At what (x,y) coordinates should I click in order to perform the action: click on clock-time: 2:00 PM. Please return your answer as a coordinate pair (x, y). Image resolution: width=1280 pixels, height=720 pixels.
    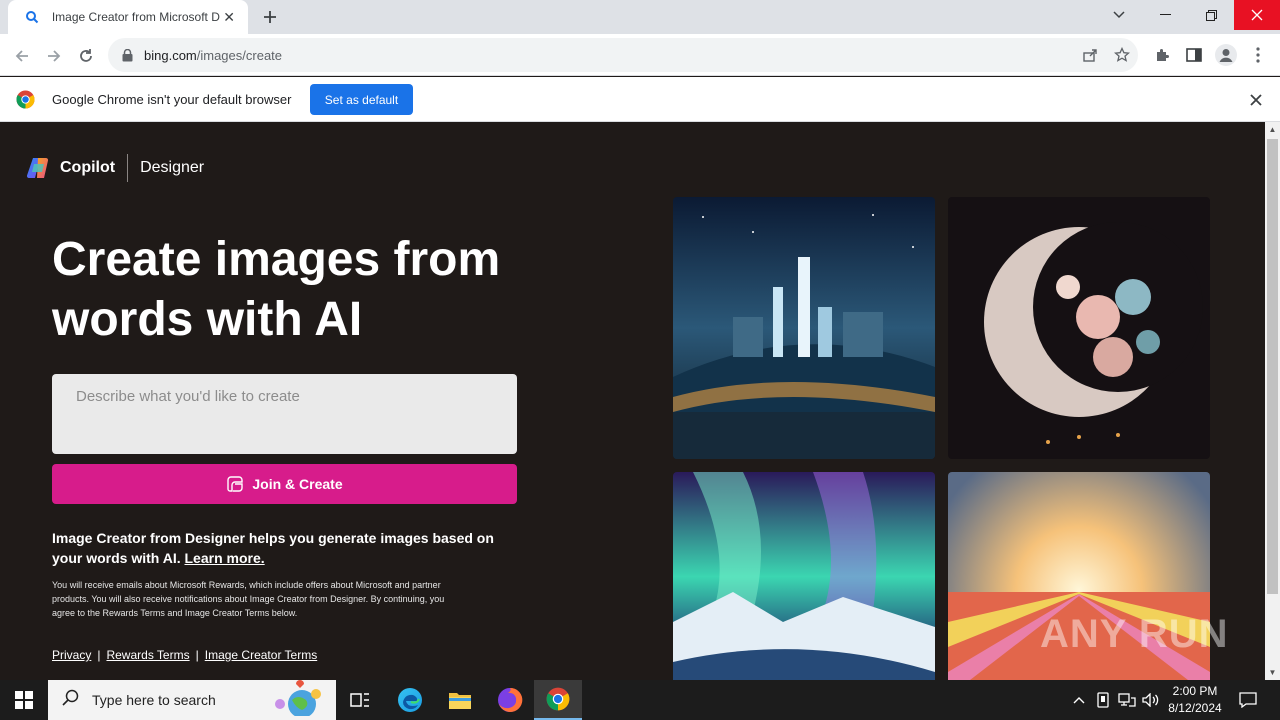
    Looking at the image, I should click on (1195, 691).